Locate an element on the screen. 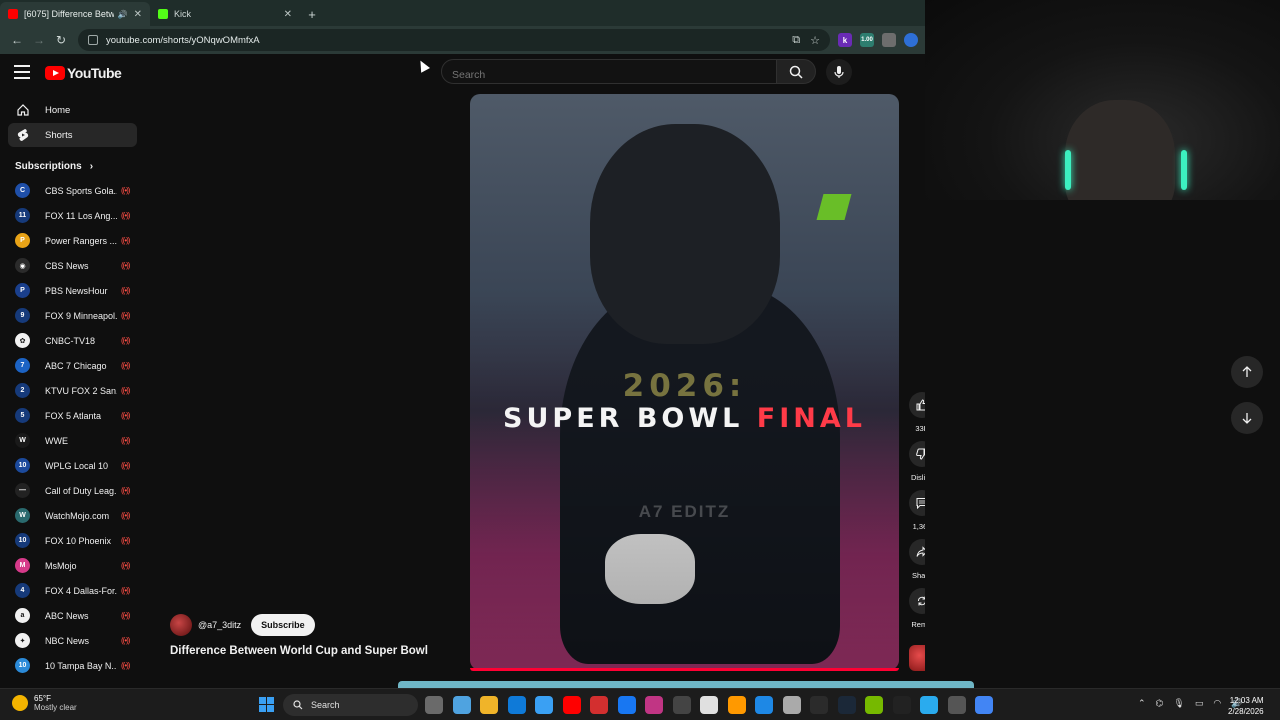 The width and height of the screenshot is (1280, 720). subscription-item: 5 FOX 5 Atlanta ((•)) is located at coordinates (72, 415).